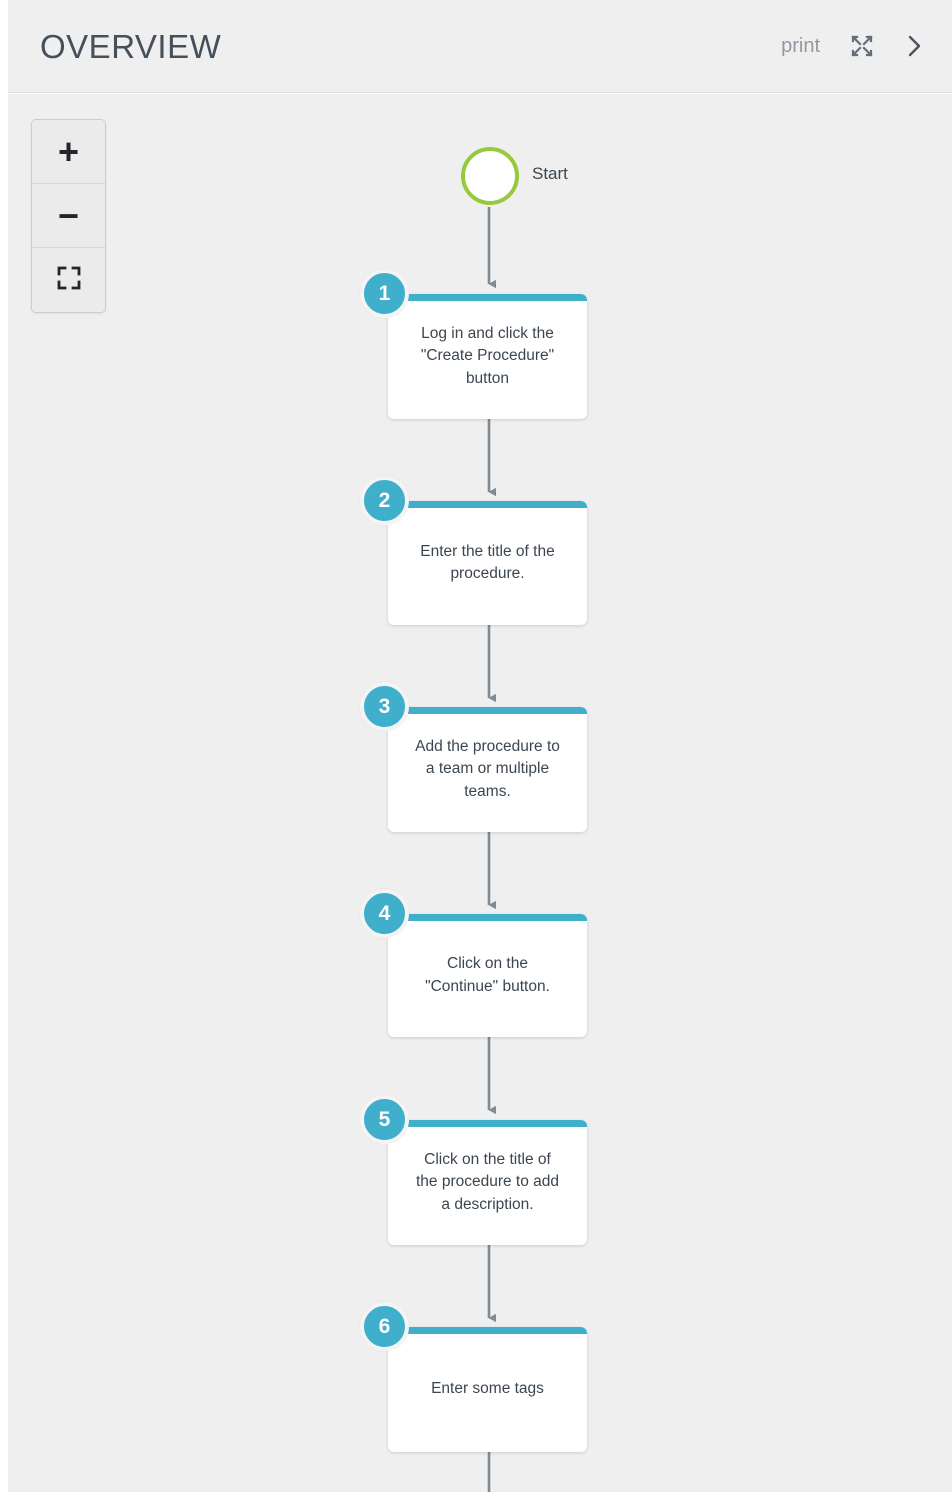 The image size is (952, 1492). I want to click on print-button: print, so click(800, 46).